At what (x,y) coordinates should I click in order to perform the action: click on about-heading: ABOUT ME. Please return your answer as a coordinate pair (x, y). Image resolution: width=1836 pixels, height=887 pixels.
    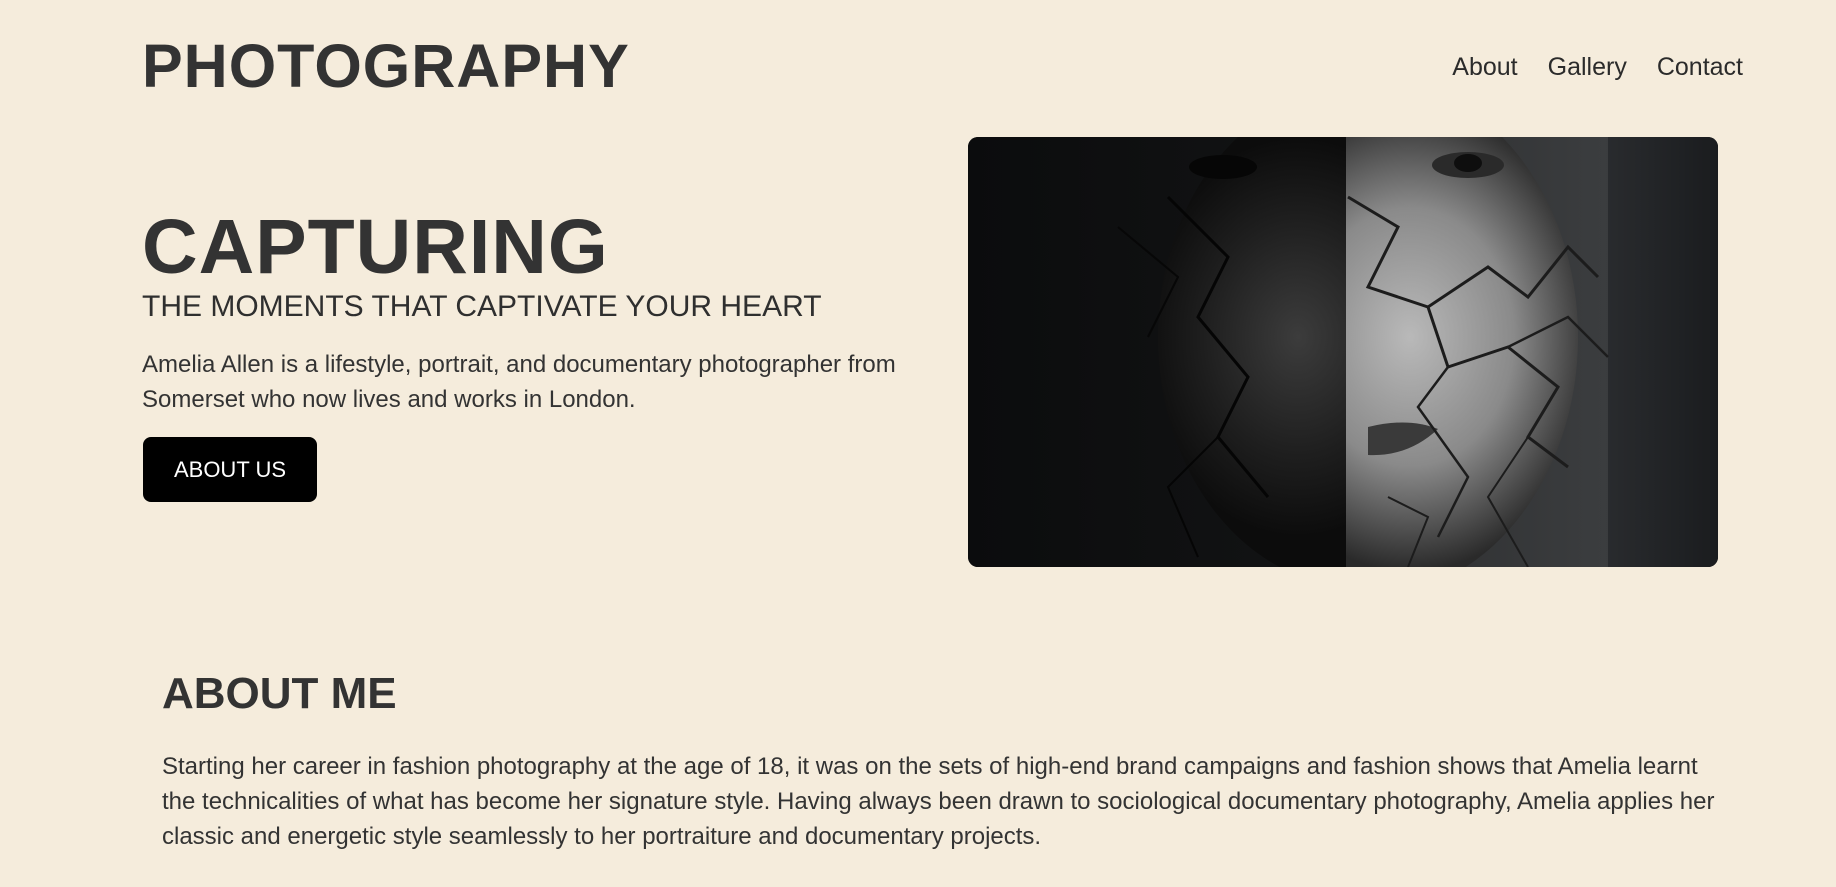
    Looking at the image, I should click on (279, 693).